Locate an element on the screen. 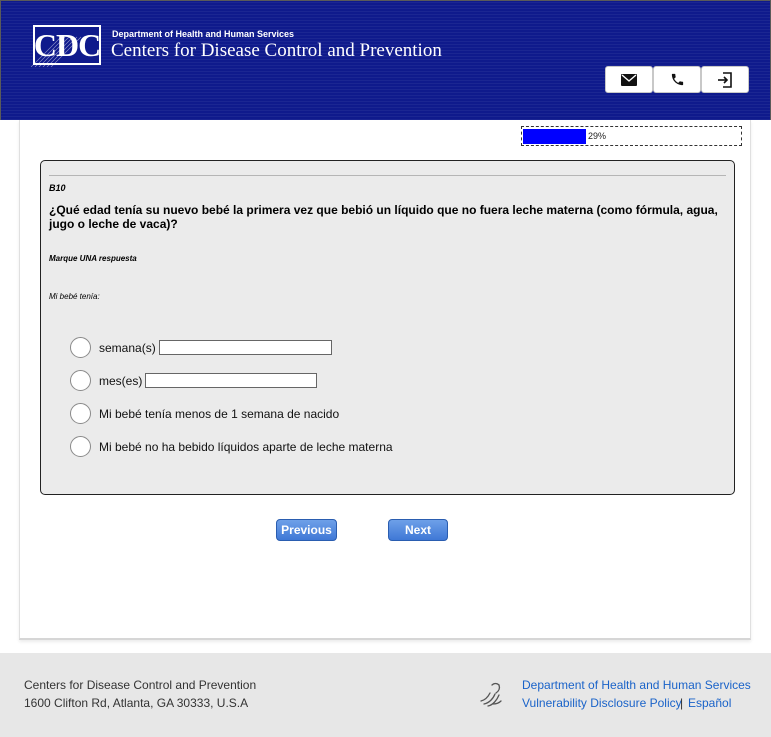 This screenshot has height=737, width=771. sign-out-icon is located at coordinates (725, 79).